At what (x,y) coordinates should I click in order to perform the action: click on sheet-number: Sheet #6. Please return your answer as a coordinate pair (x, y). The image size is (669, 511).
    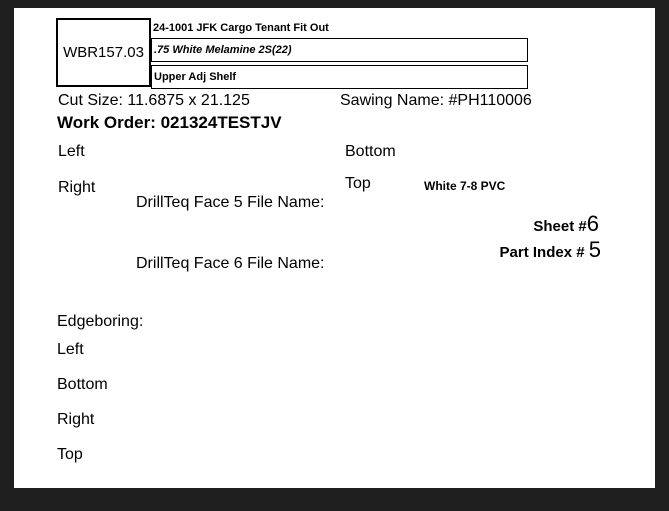
    Looking at the image, I should click on (566, 224).